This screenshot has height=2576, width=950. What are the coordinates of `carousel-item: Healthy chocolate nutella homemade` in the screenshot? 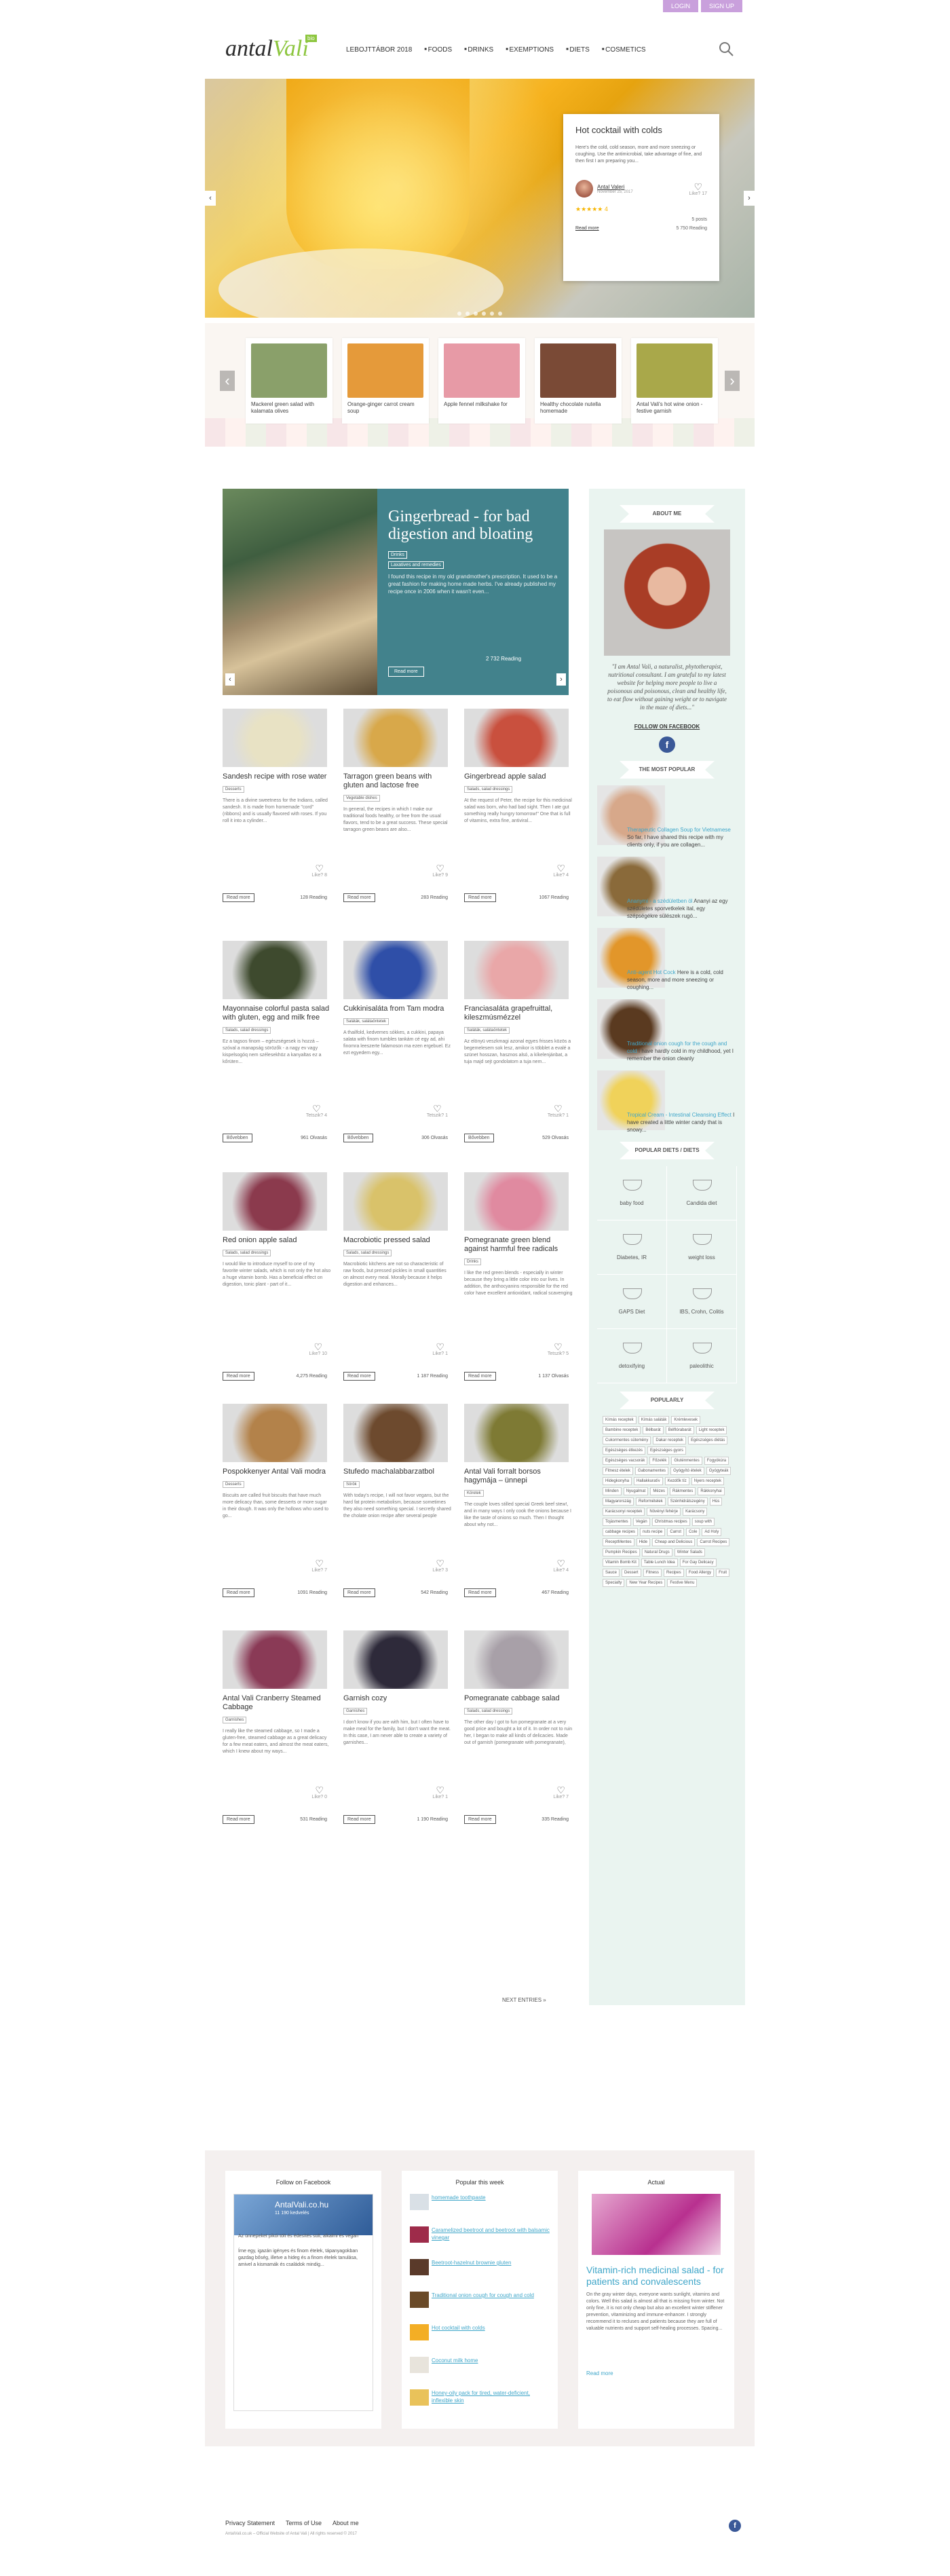 It's located at (578, 381).